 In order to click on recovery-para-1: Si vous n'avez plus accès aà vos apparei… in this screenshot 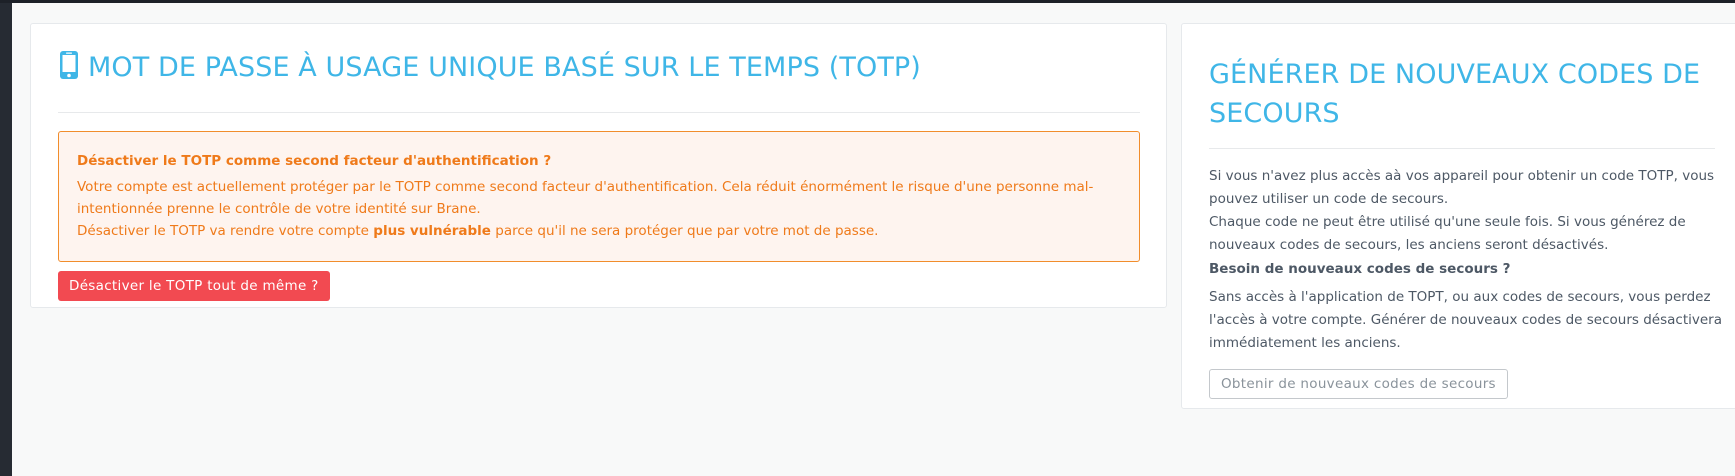, I will do `click(1462, 187)`.